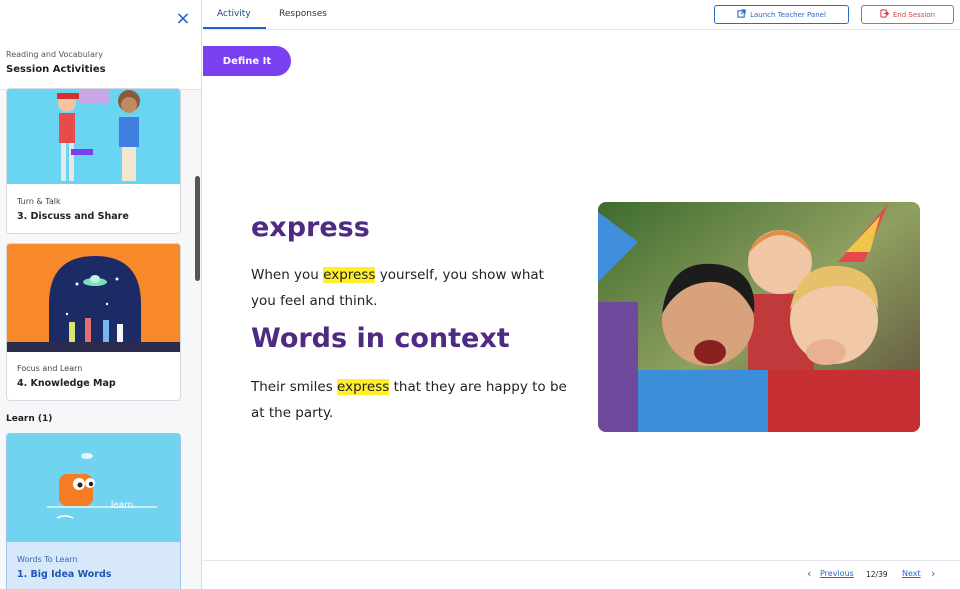 This screenshot has width=960, height=589. I want to click on end-session-button: End Session, so click(907, 14).